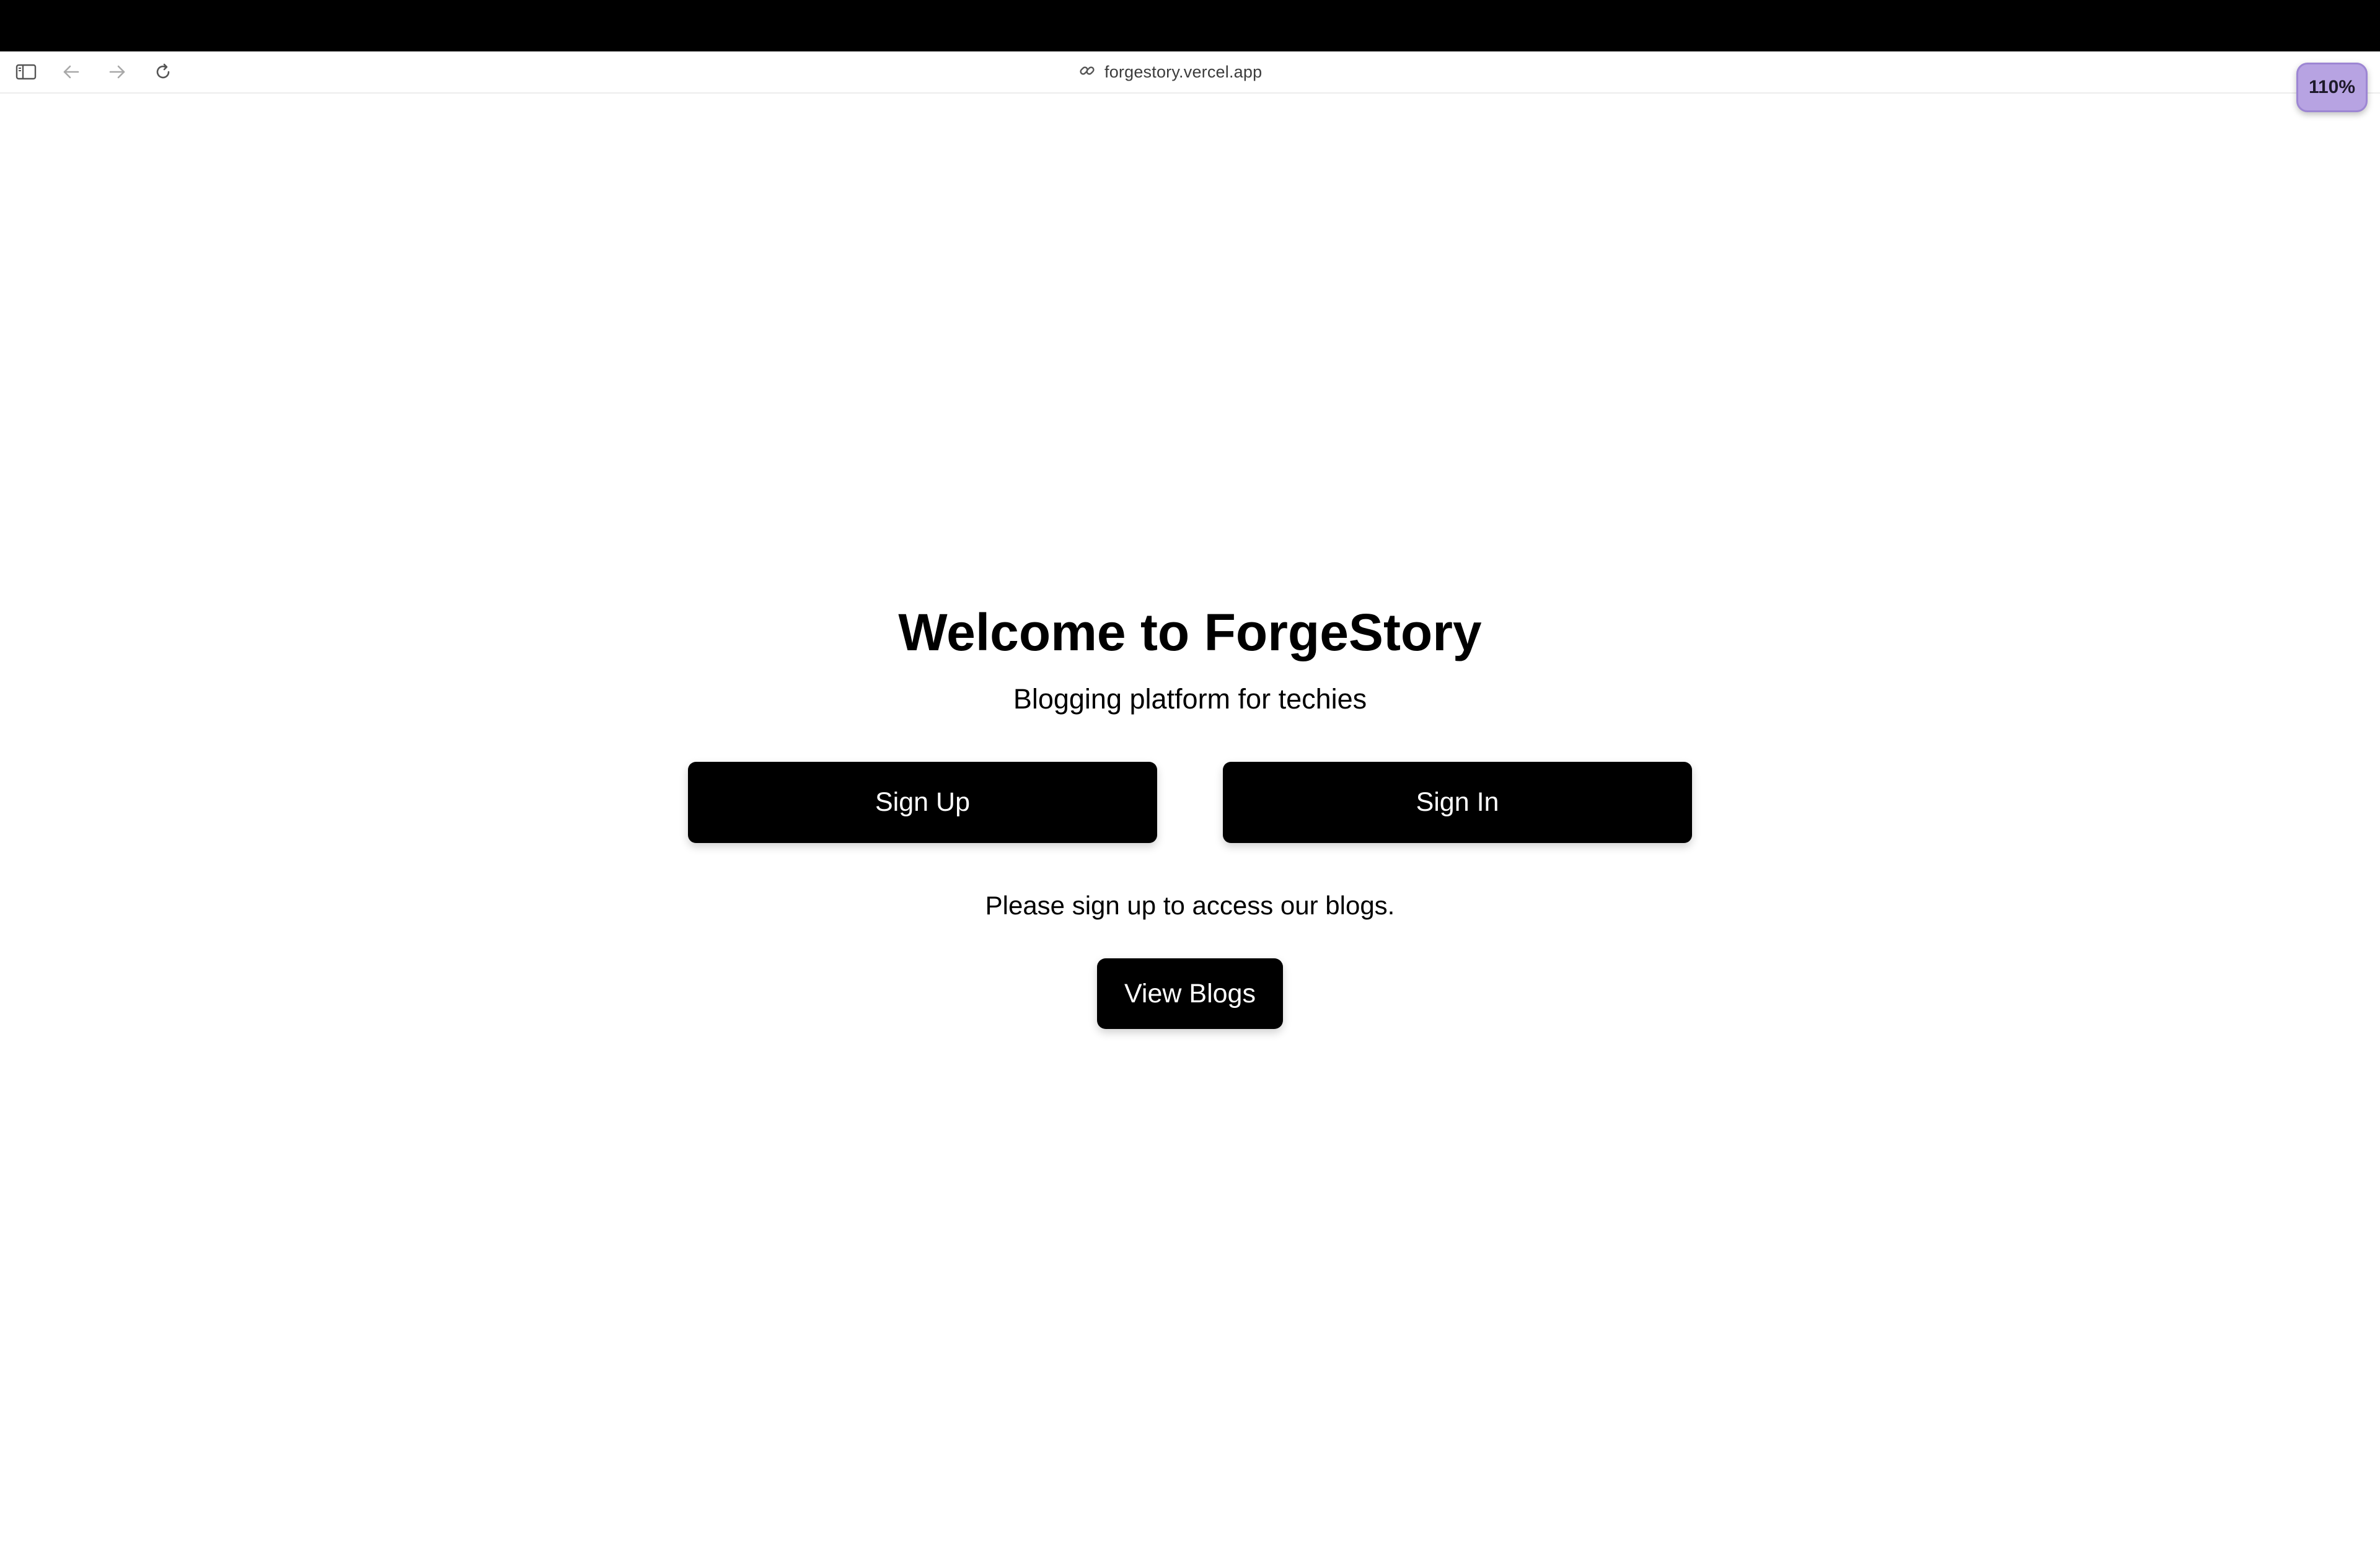 The width and height of the screenshot is (2380, 1541). What do you see at coordinates (1087, 72) in the screenshot?
I see `link-icon` at bounding box center [1087, 72].